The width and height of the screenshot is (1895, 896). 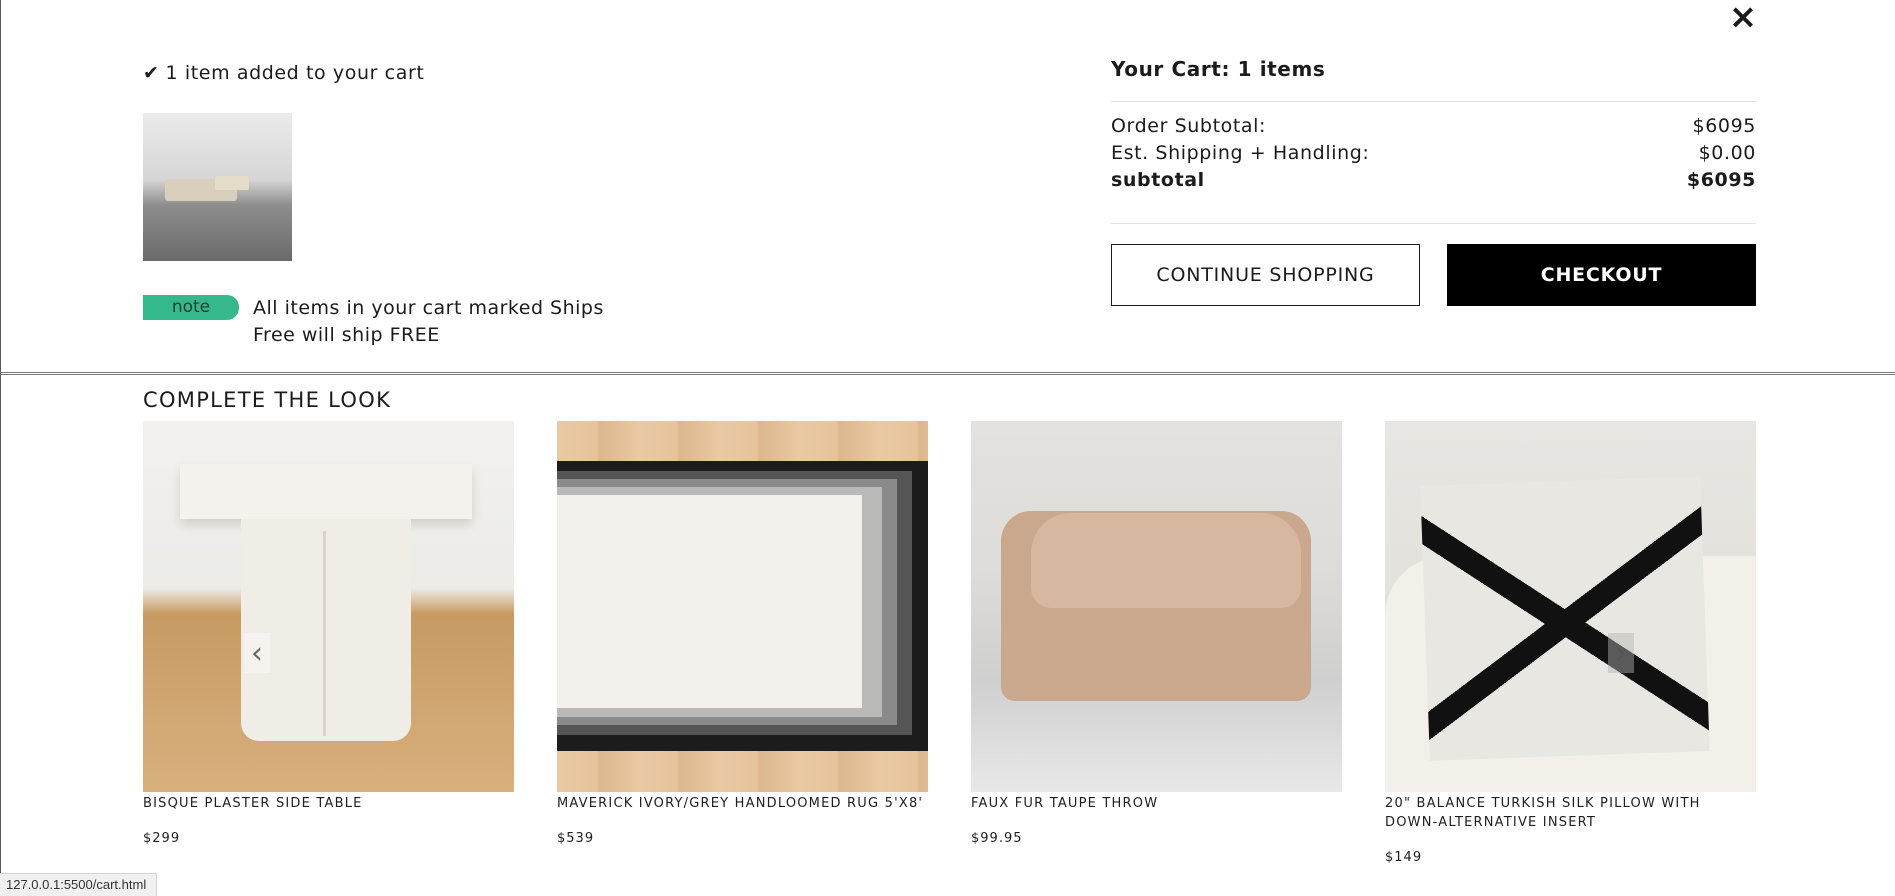 I want to click on note-badge: note, so click(x=191, y=307).